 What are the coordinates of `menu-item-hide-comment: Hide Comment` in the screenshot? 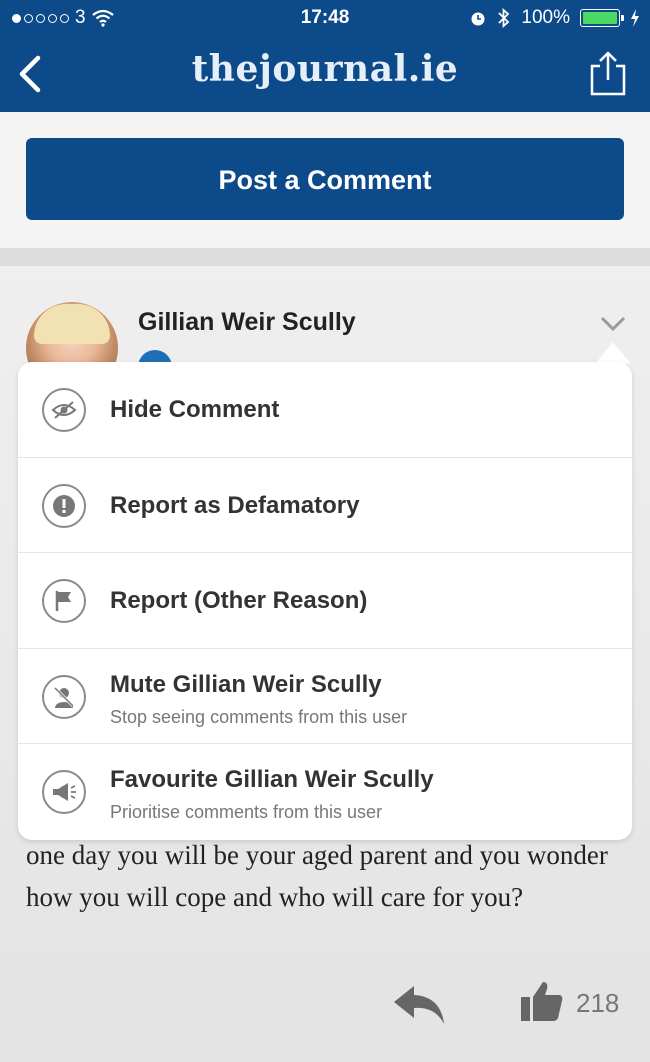 It's located at (325, 410).